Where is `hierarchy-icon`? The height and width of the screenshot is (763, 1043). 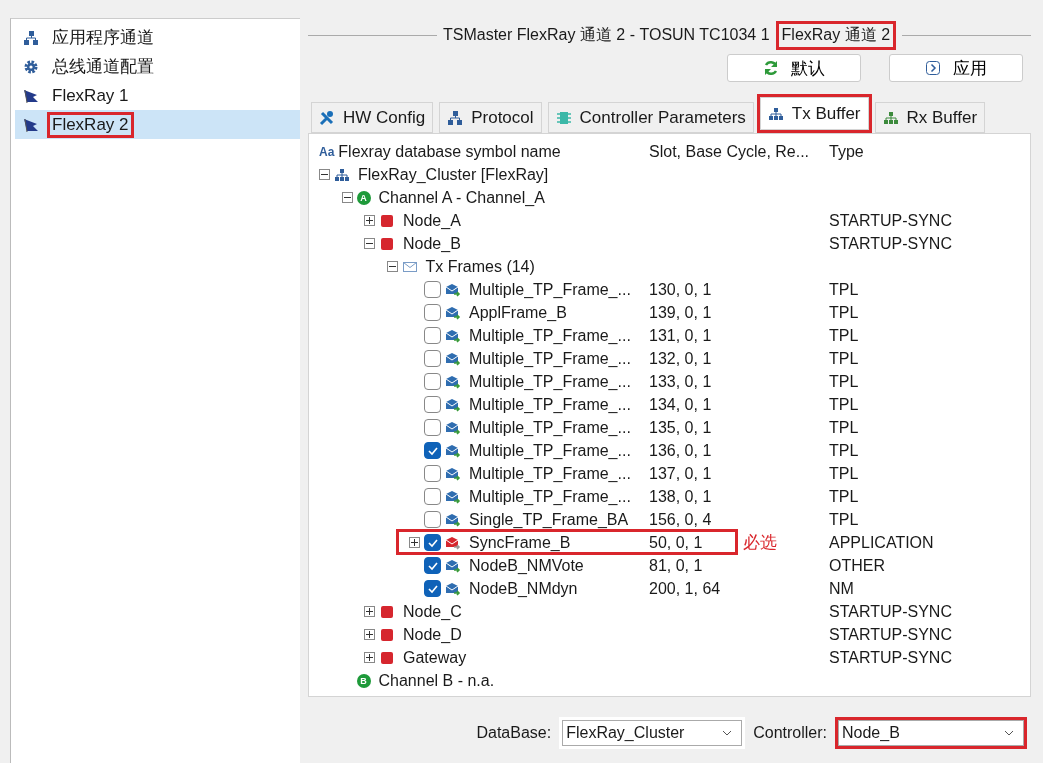 hierarchy-icon is located at coordinates (455, 117).